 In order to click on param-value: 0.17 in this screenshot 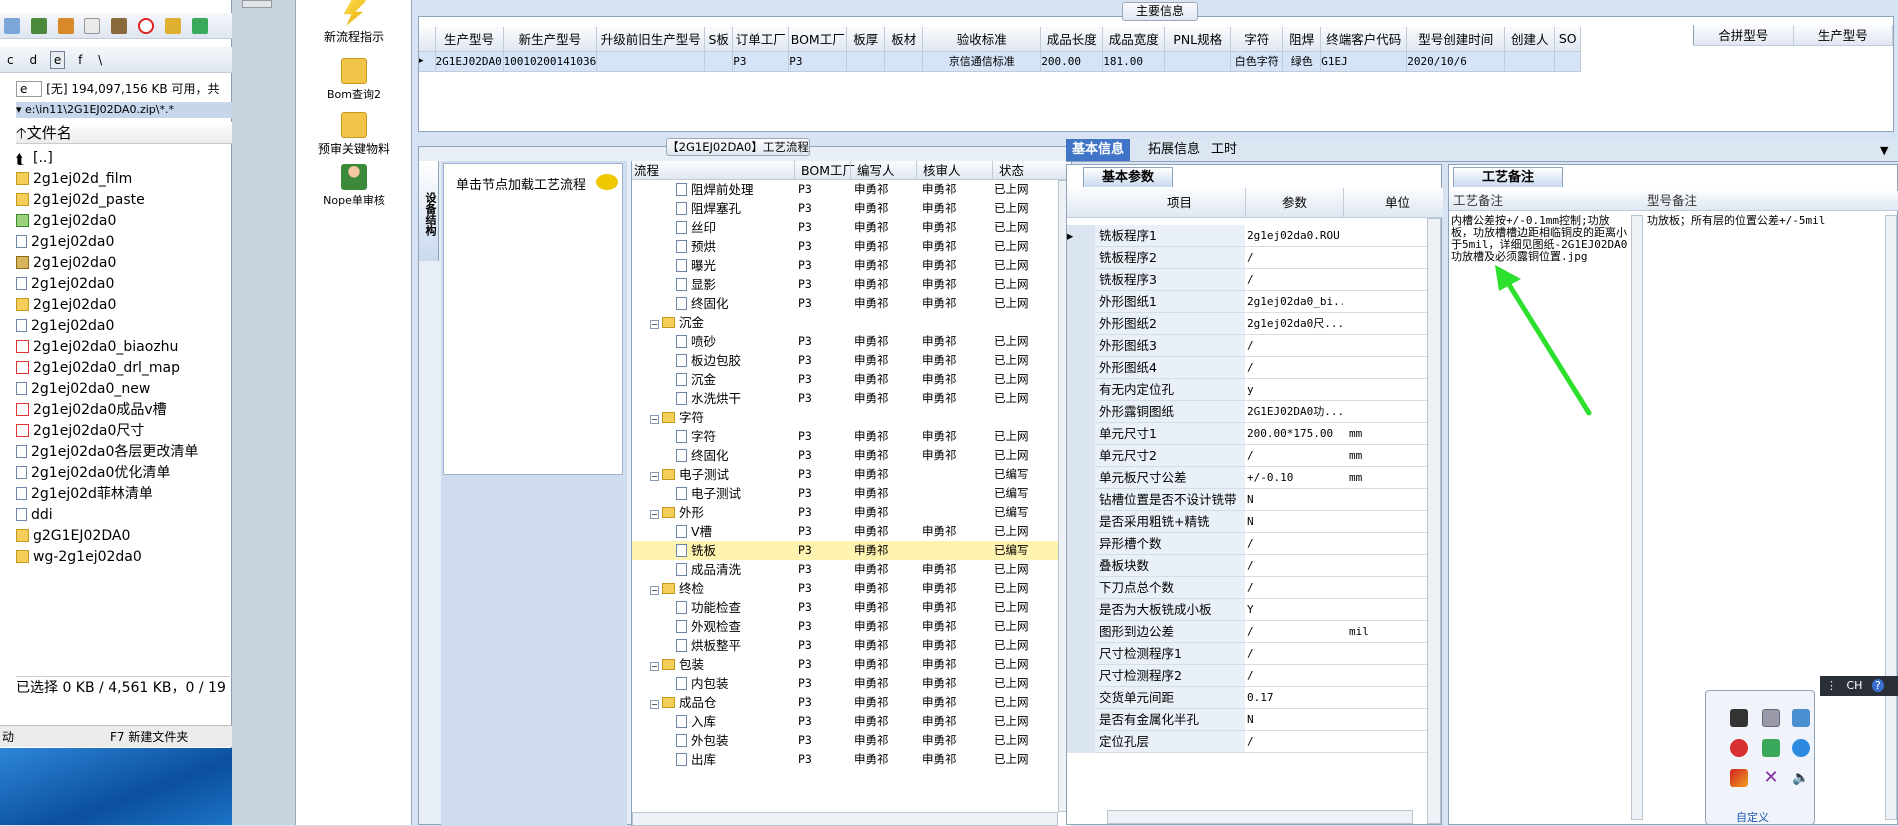, I will do `click(1295, 698)`.